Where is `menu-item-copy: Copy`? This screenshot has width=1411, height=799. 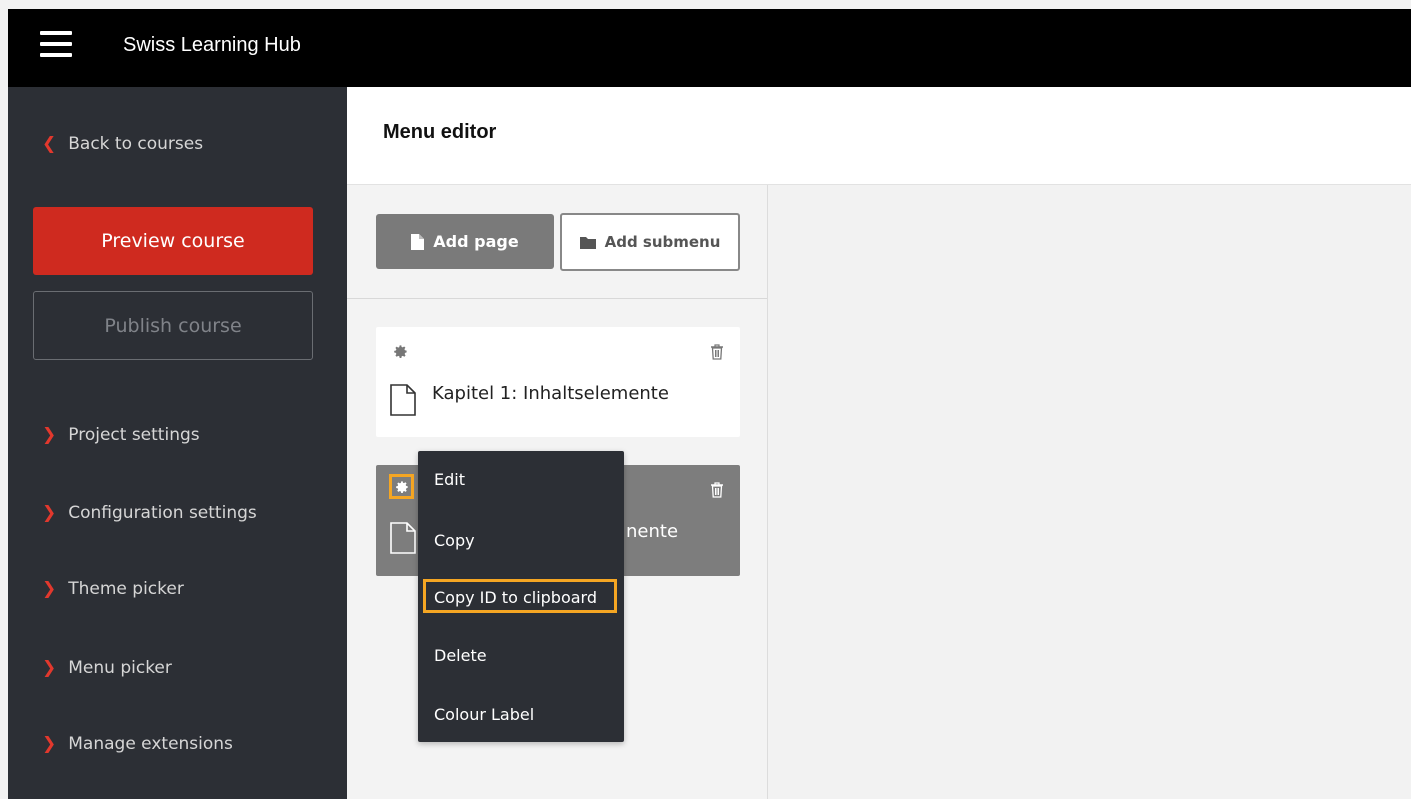 menu-item-copy: Copy is located at coordinates (454, 540).